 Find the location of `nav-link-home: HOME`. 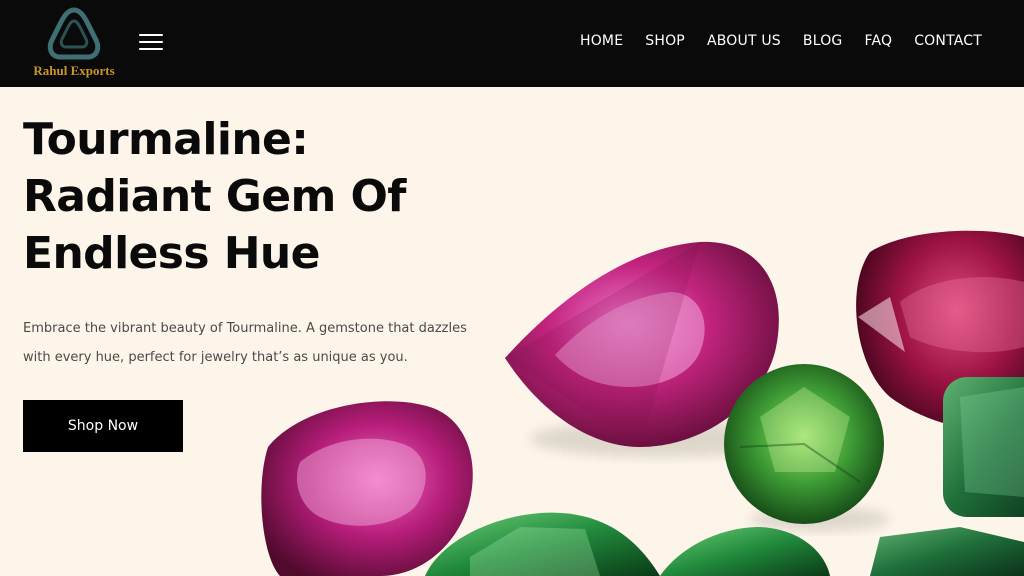

nav-link-home: HOME is located at coordinates (601, 41).